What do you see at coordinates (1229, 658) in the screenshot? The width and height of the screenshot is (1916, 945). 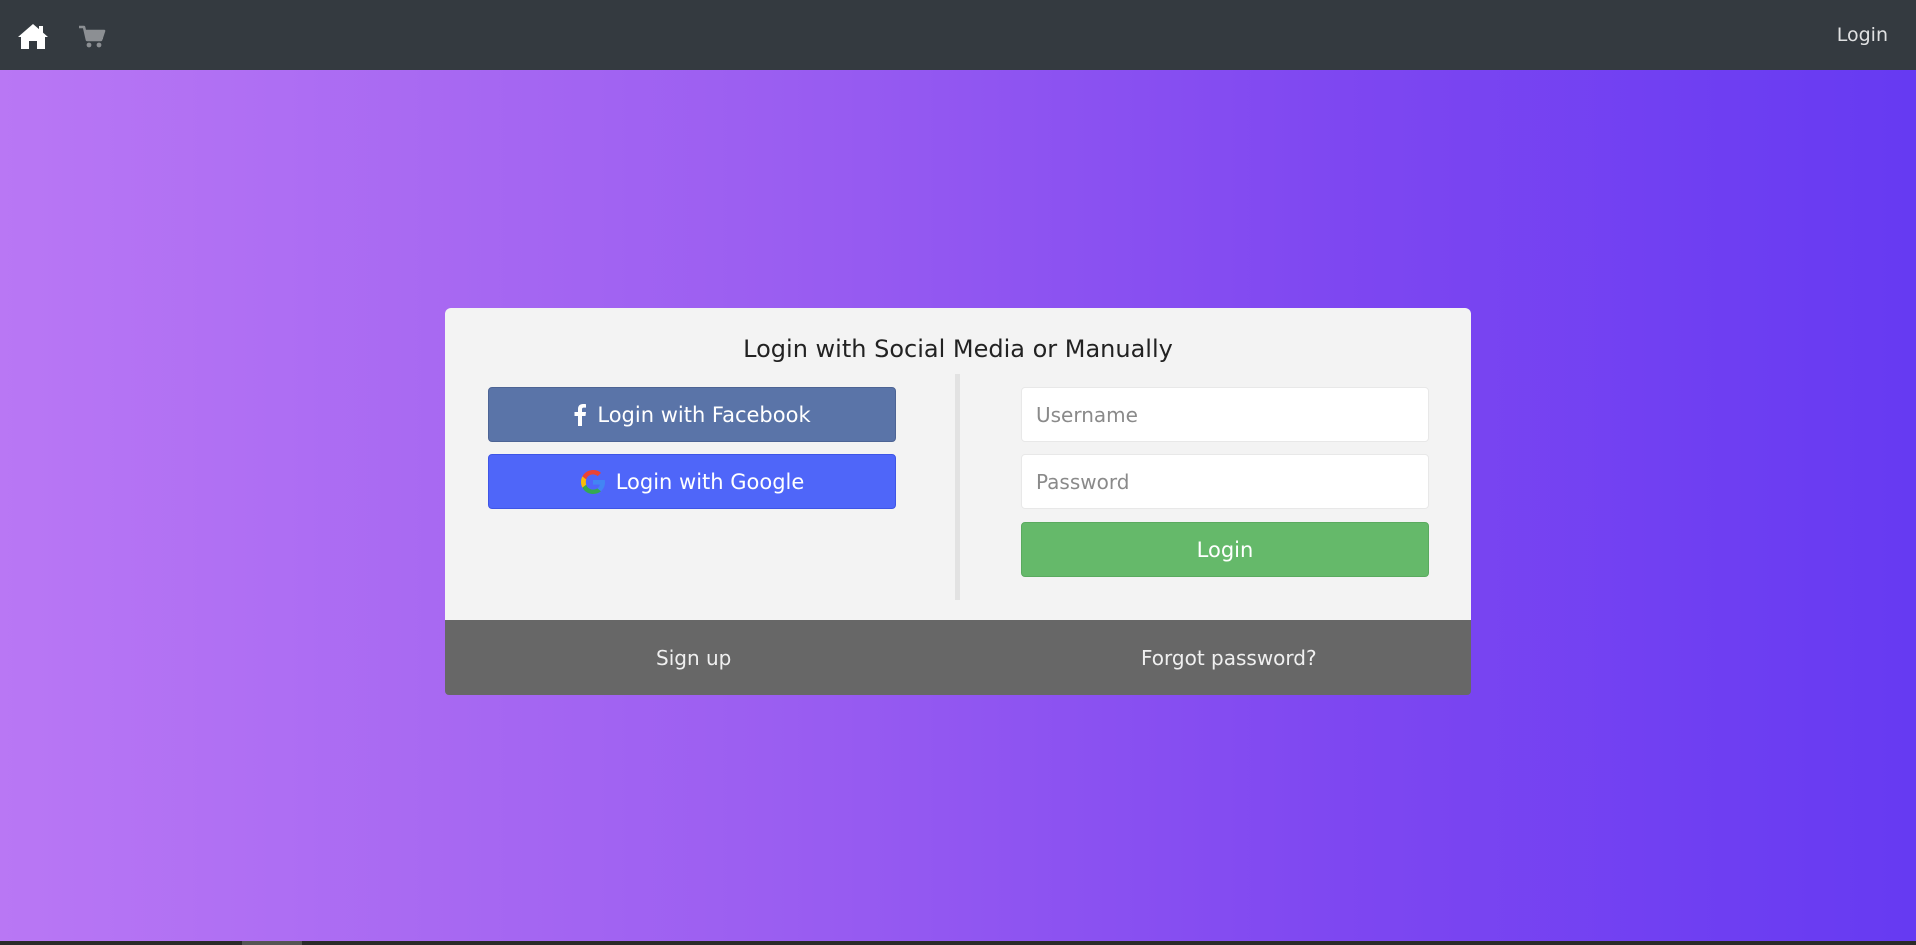 I see `forgot-password-link: Forgot password?` at bounding box center [1229, 658].